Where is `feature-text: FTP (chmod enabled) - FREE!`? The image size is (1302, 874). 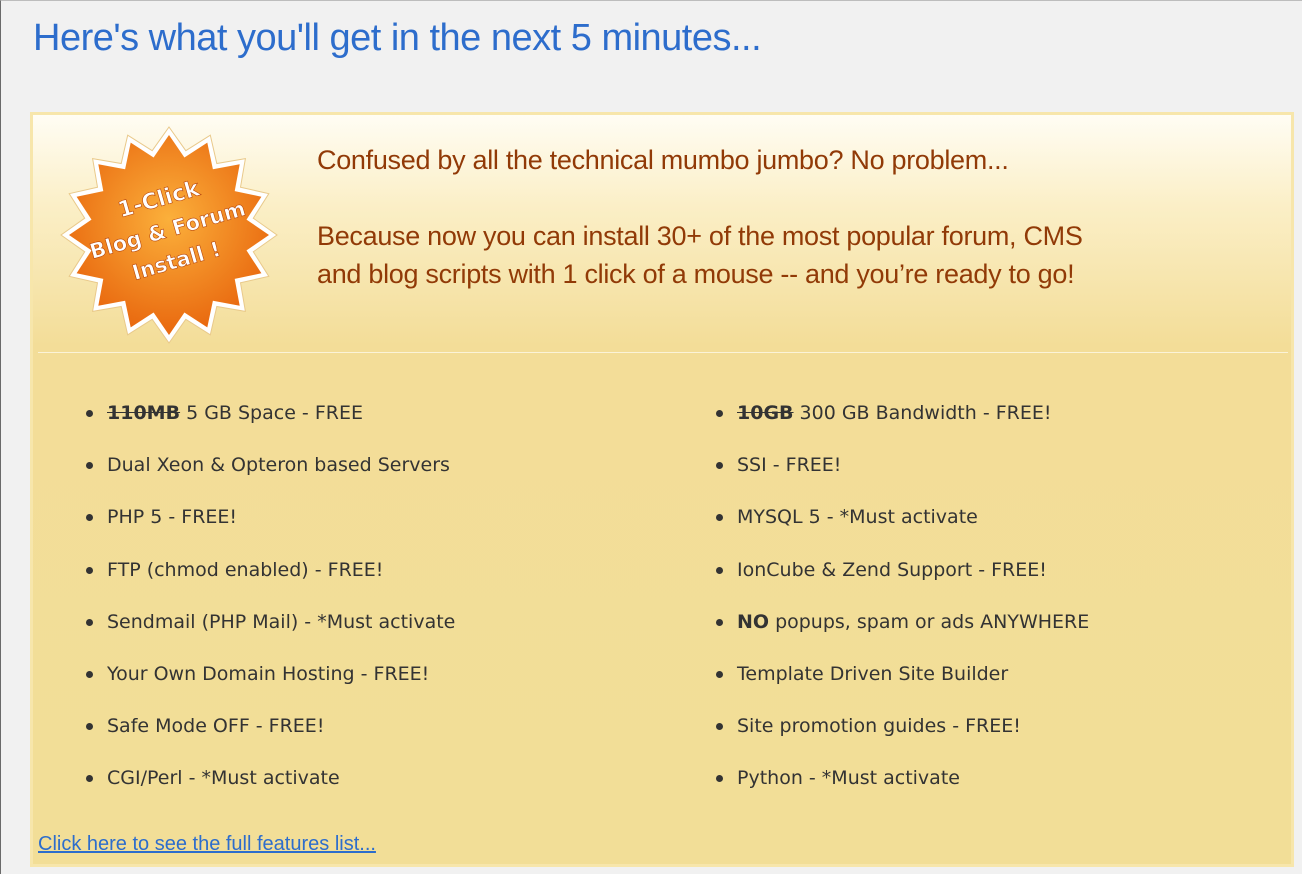
feature-text: FTP (chmod enabled) - FREE! is located at coordinates (245, 569).